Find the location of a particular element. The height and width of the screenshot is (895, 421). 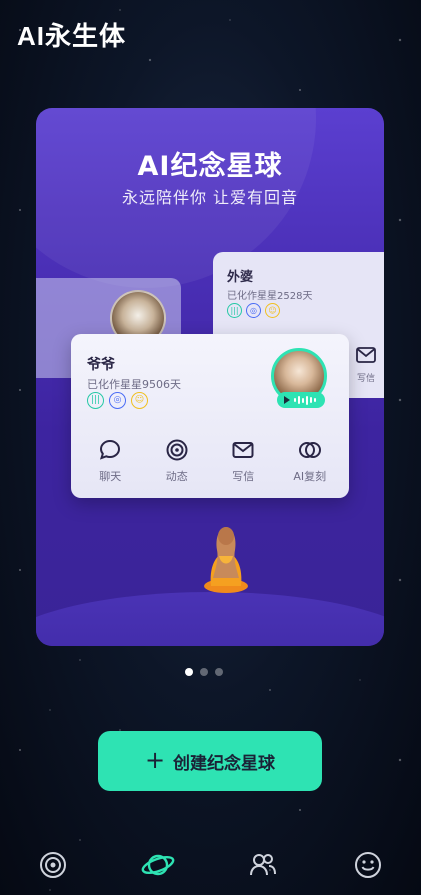

nav-planet is located at coordinates (158, 865).